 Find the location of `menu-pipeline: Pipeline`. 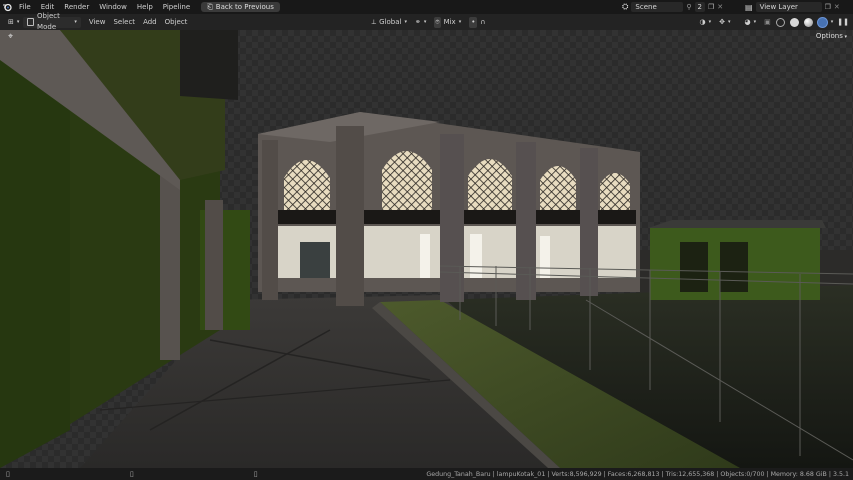

menu-pipeline: Pipeline is located at coordinates (176, 7).